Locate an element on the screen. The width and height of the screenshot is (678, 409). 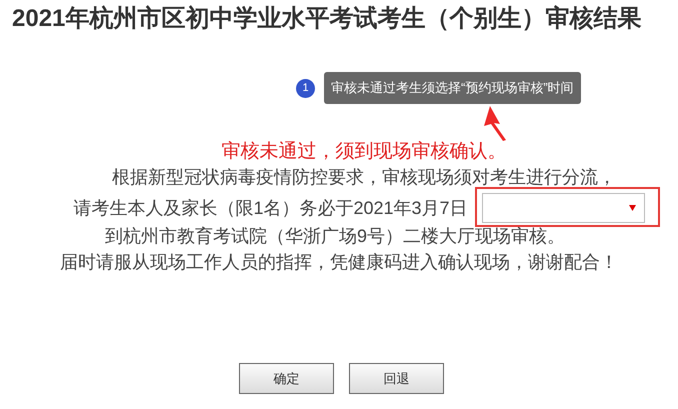
instruction-text: 到杭州市教育考试院（华浙广场9号）二楼大厅现场审核。 is located at coordinates (334, 236).